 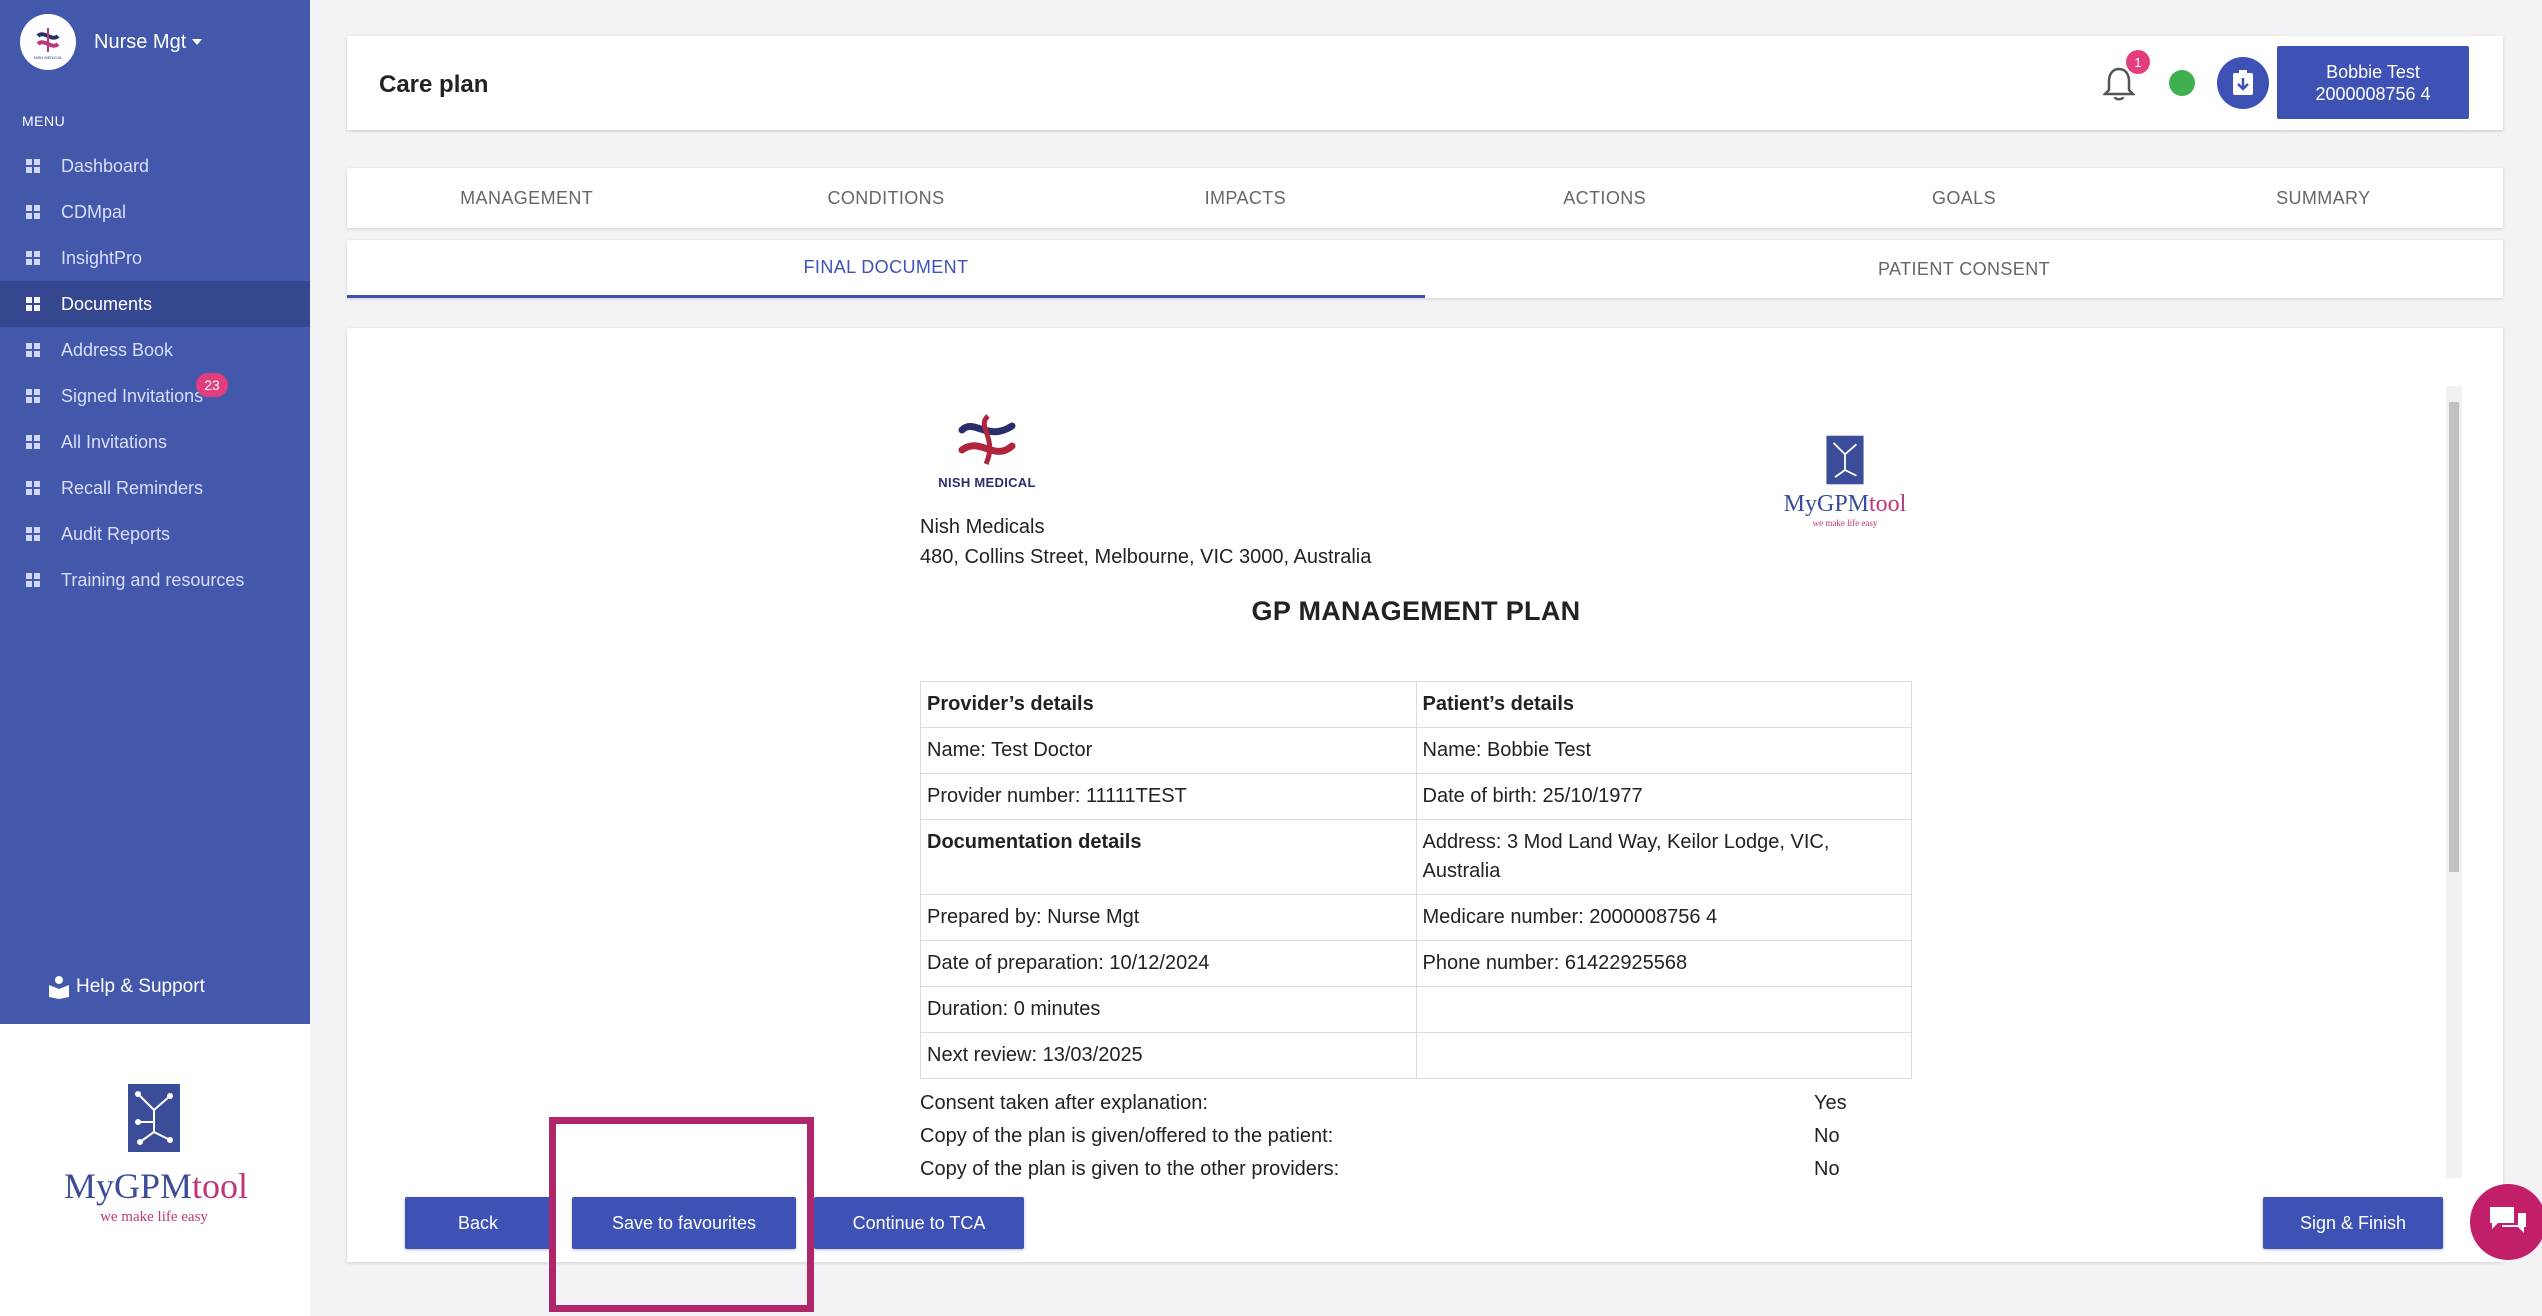 What do you see at coordinates (155, 304) in the screenshot?
I see `sidebar-item-documents: Documents` at bounding box center [155, 304].